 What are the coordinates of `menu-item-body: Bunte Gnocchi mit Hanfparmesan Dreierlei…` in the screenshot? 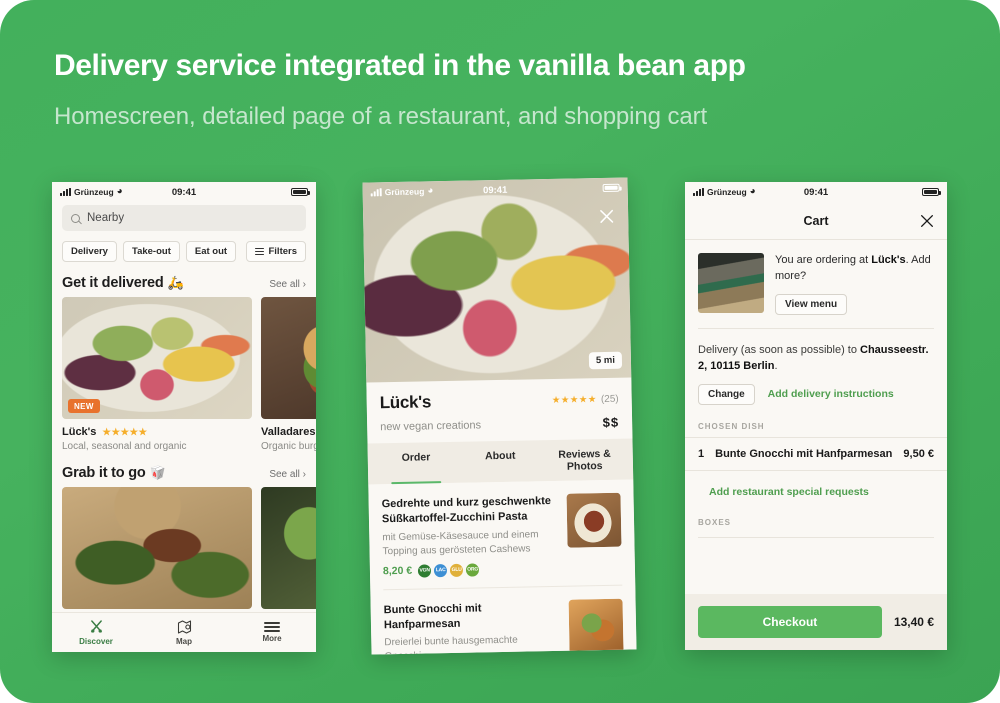 It's located at (472, 627).